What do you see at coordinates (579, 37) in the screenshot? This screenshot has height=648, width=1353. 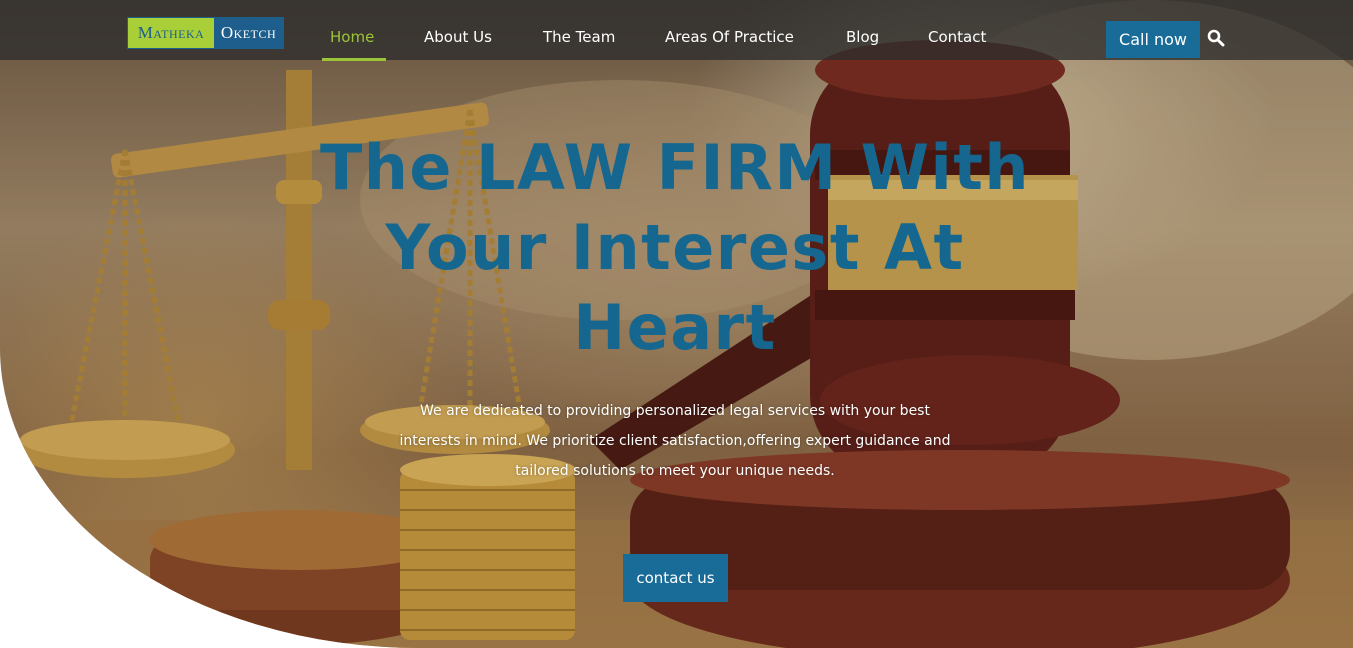 I see `nav-item-the-team: The Team` at bounding box center [579, 37].